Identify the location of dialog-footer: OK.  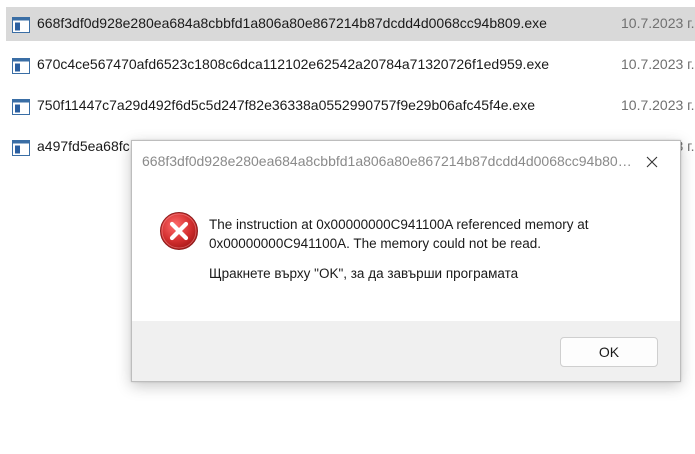
(406, 351).